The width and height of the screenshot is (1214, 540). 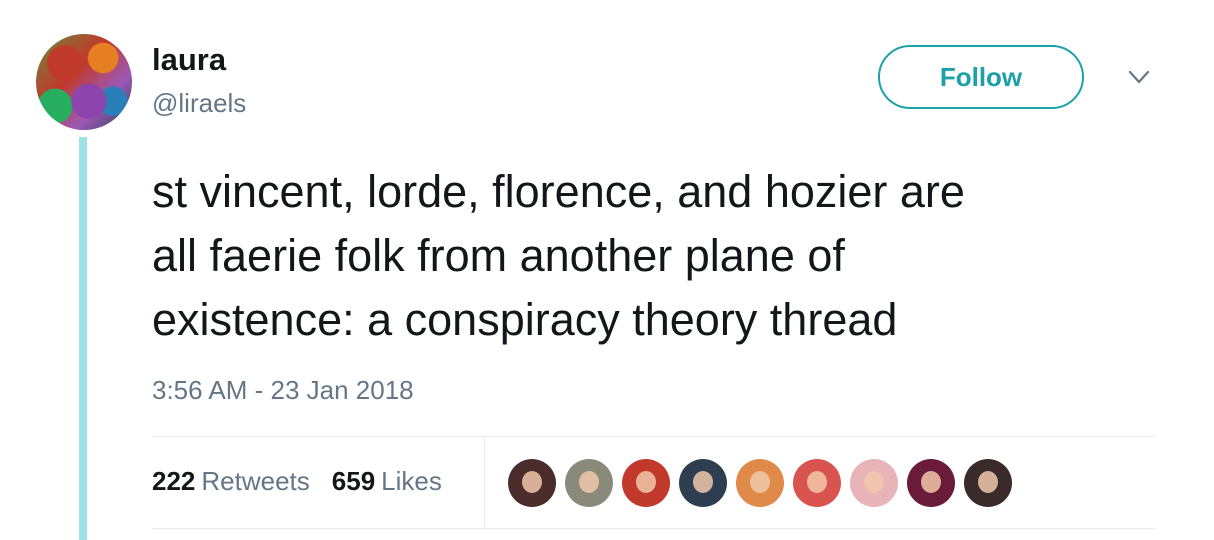 I want to click on likes-count: 659, so click(x=353, y=481).